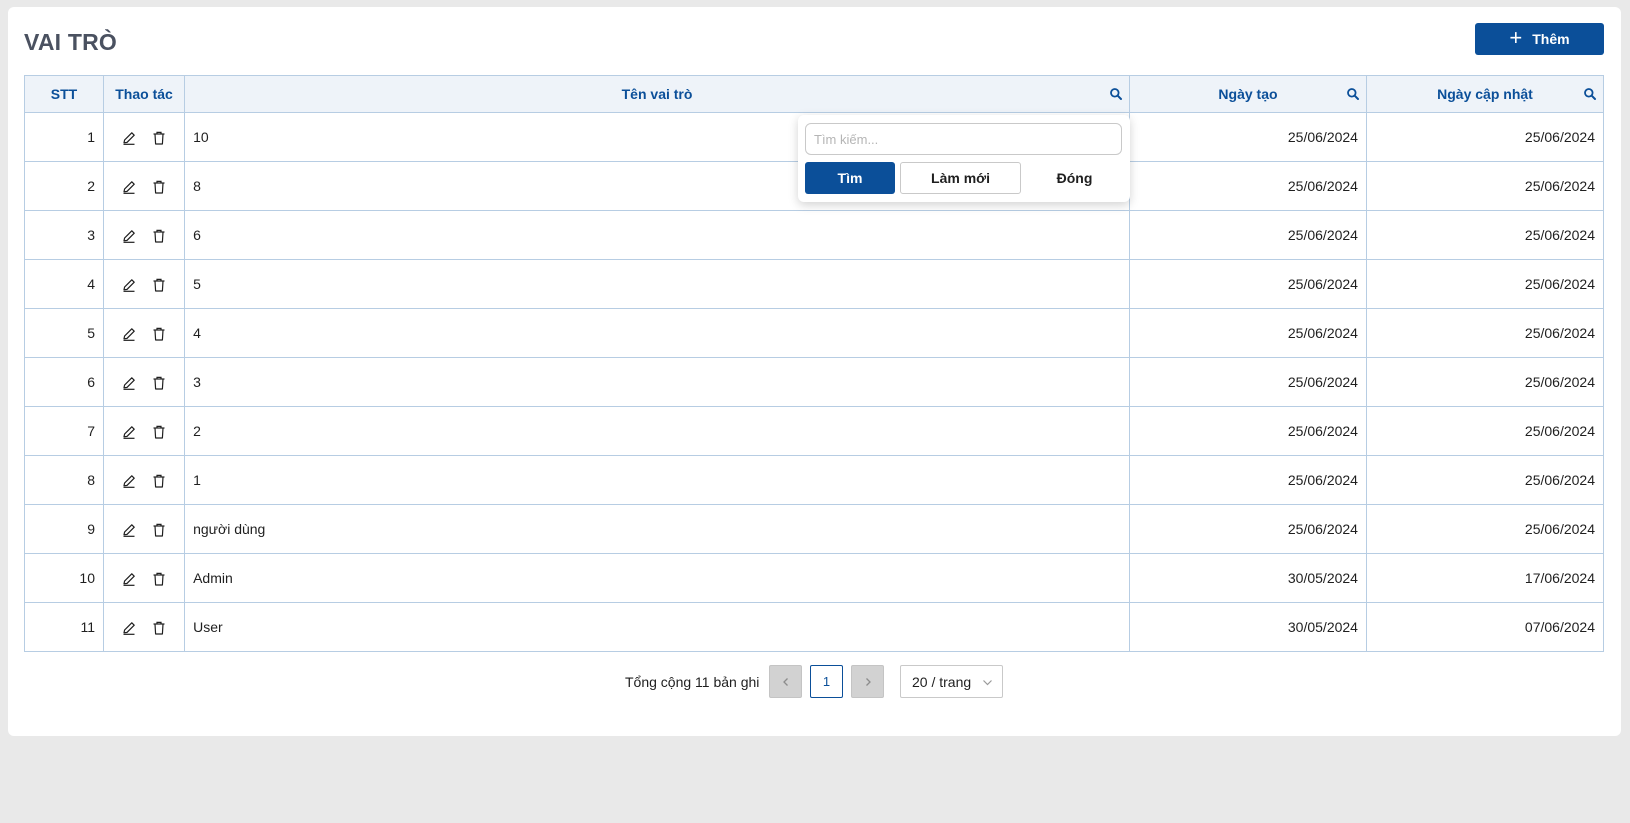 This screenshot has width=1630, height=823. Describe the element at coordinates (657, 333) in the screenshot. I see `cell-role-name: 4` at that location.